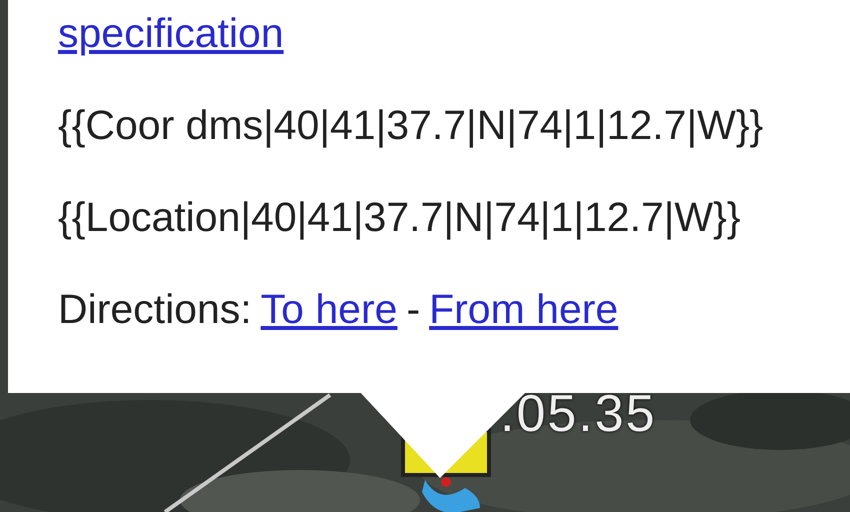  What do you see at coordinates (329, 309) in the screenshot?
I see `directions-link: To here` at bounding box center [329, 309].